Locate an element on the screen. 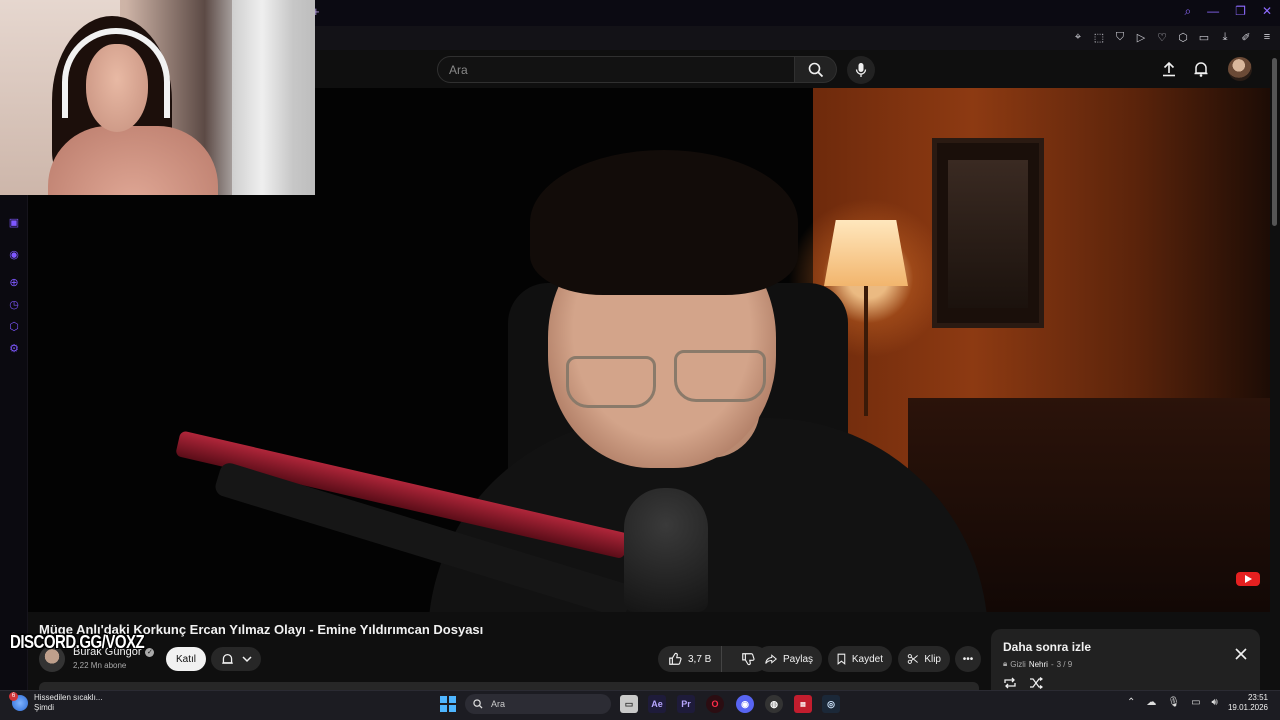  close-window-button: ✕ is located at coordinates (1267, 11).